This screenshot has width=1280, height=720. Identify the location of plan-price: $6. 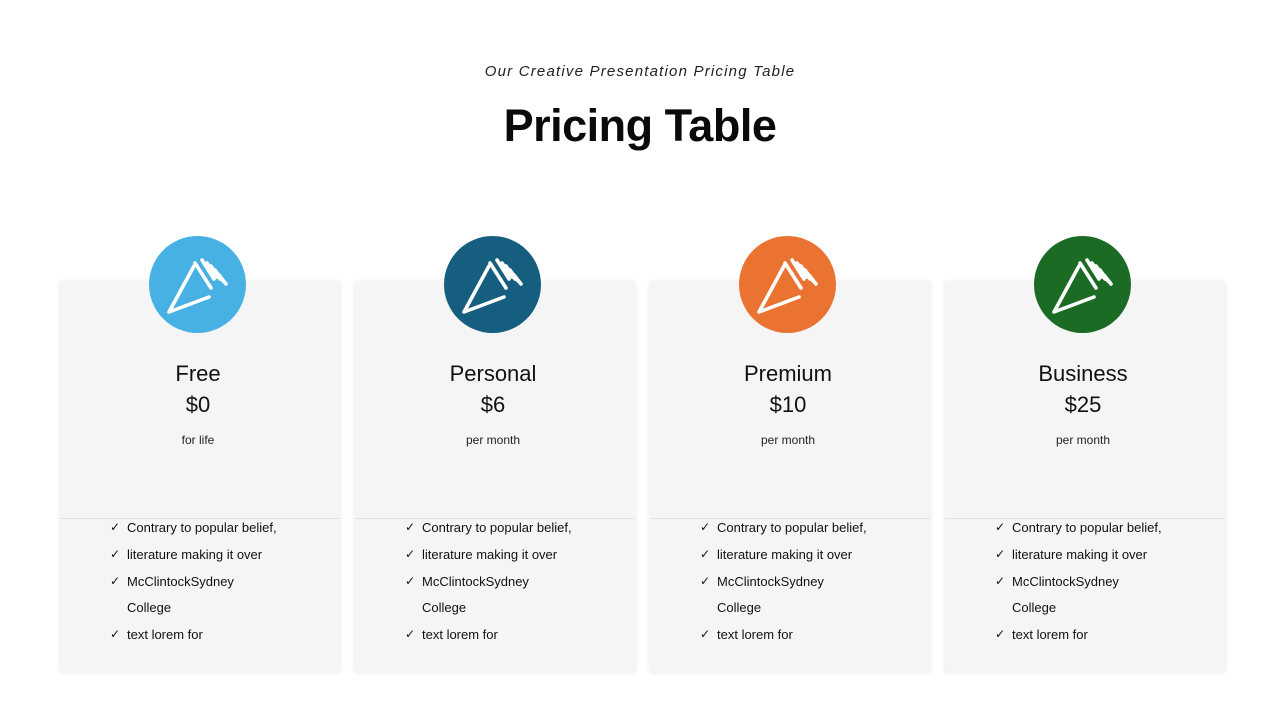
(493, 404).